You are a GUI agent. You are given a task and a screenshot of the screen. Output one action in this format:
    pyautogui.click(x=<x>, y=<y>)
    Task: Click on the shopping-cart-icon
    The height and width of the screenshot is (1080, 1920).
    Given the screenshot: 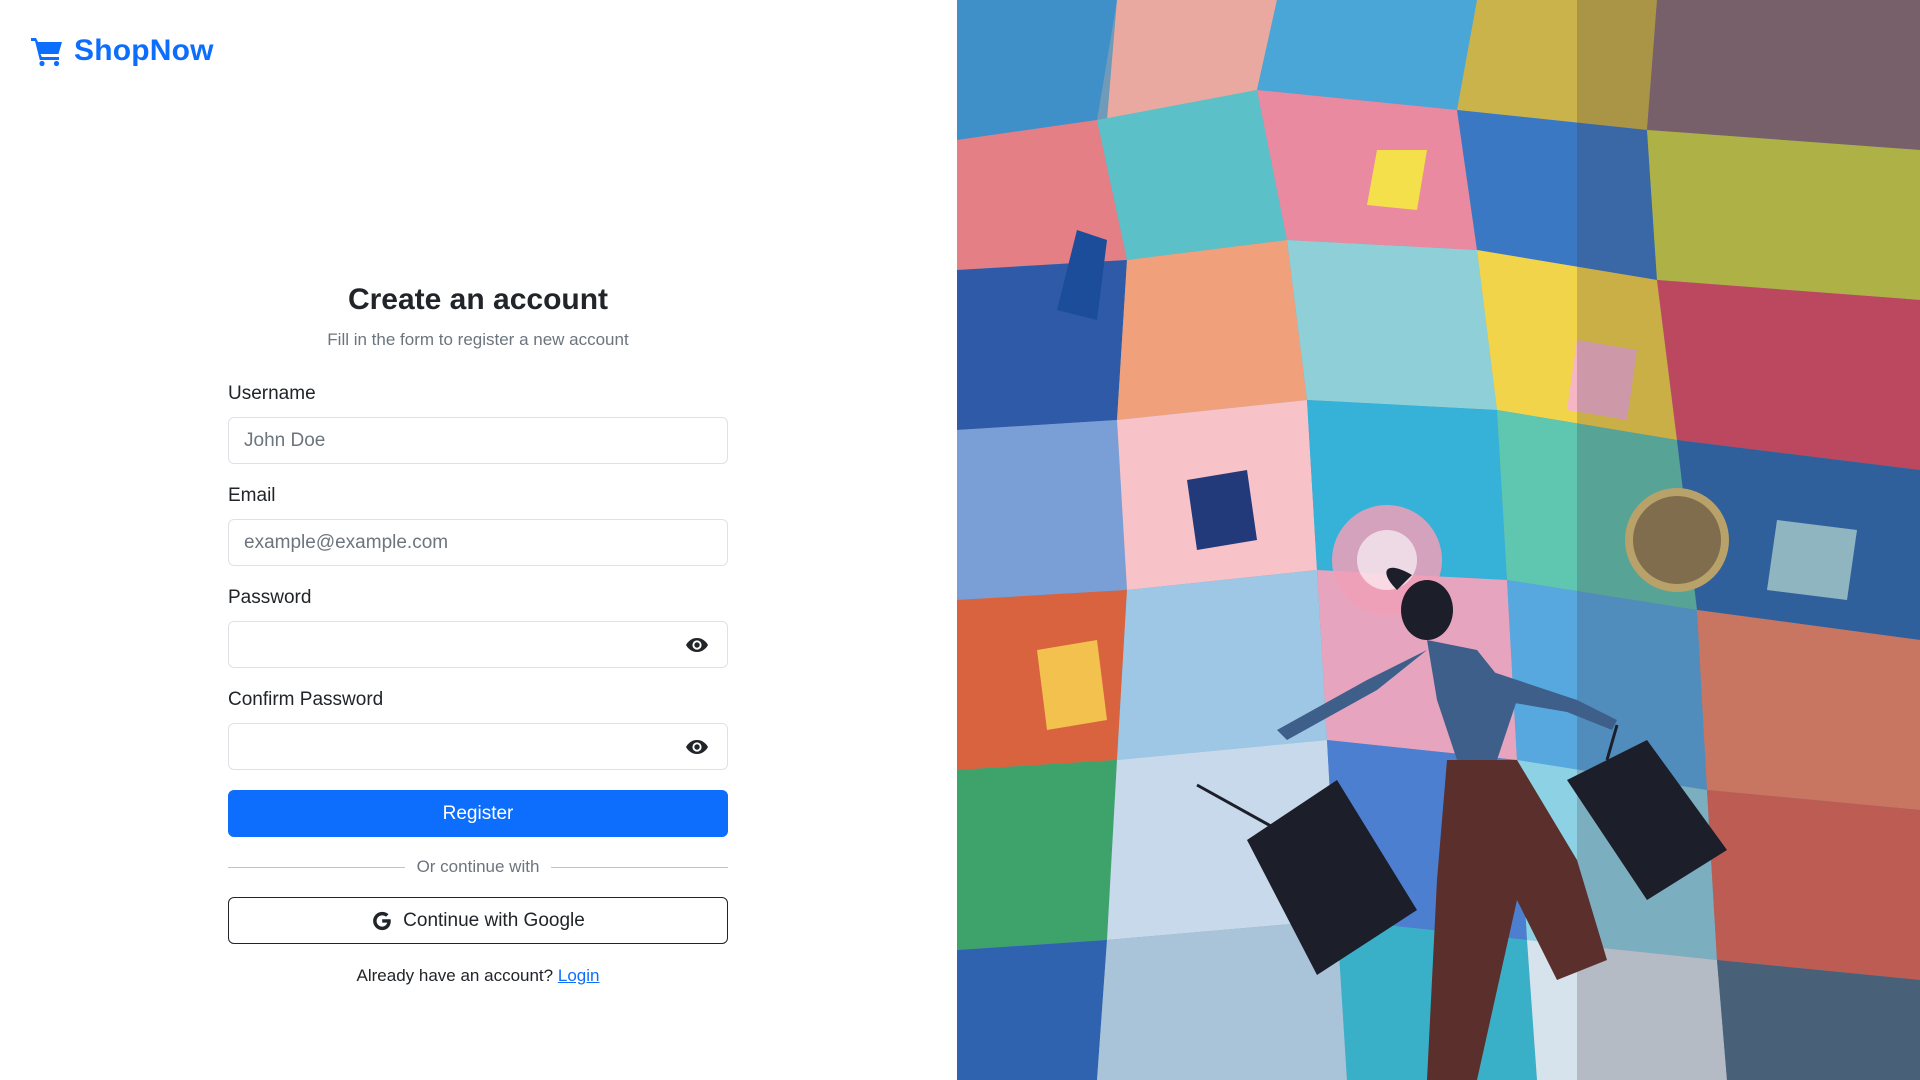 What is the action you would take?
    pyautogui.click(x=47, y=51)
    